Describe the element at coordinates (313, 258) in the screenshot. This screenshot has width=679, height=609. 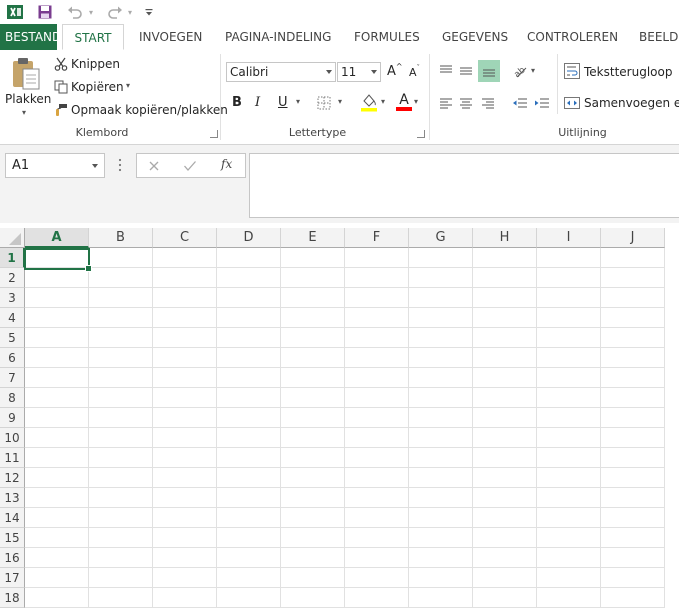
I see `cell-e1` at that location.